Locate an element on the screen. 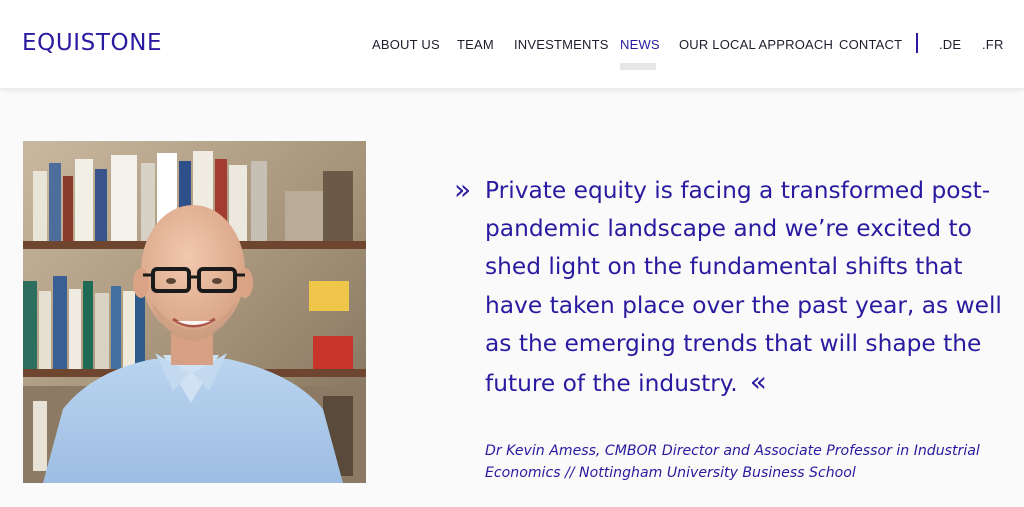 The width and height of the screenshot is (1024, 507). nav-item-our-local-approach: OUR LOCAL APPROACH is located at coordinates (756, 44).